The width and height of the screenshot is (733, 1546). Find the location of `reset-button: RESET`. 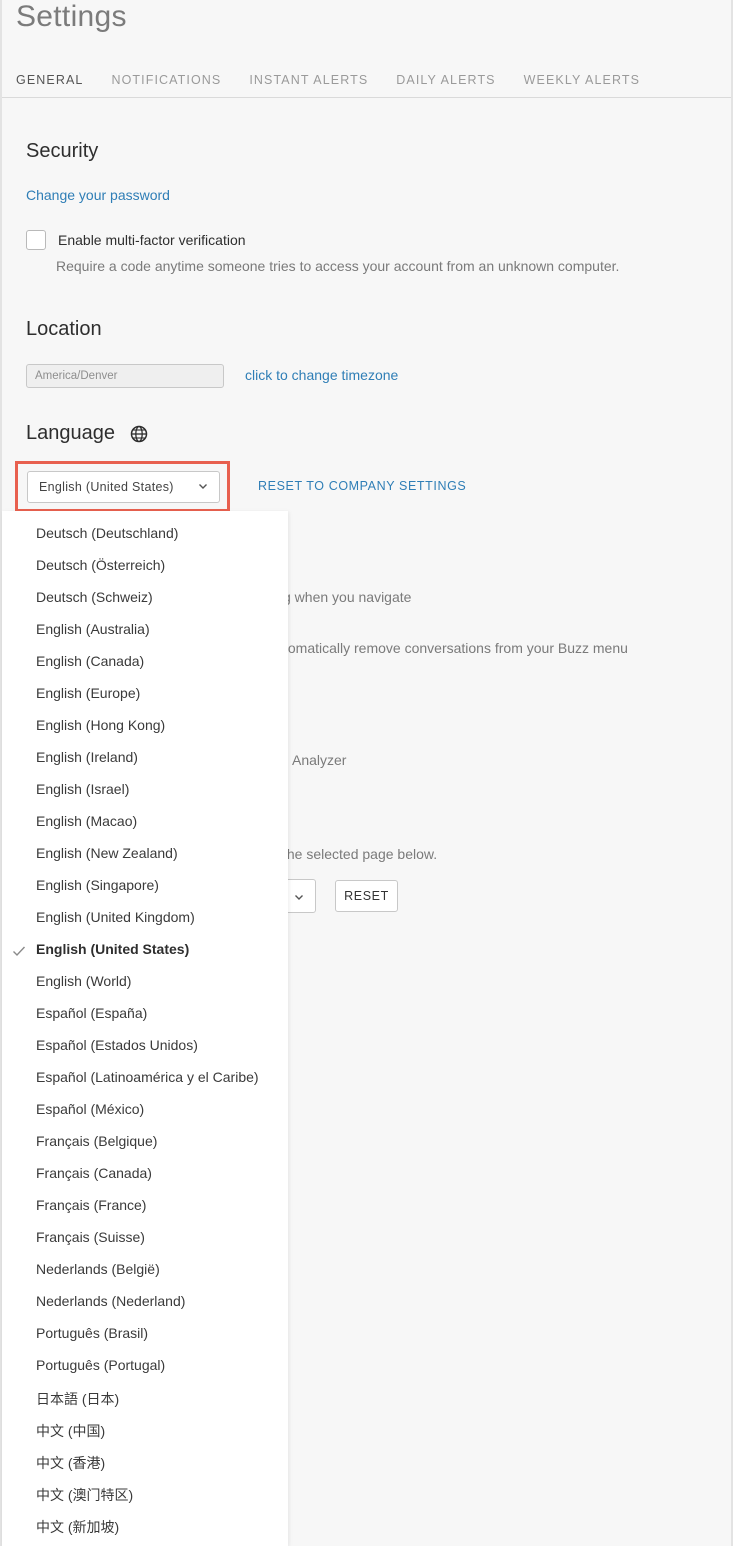

reset-button: RESET is located at coordinates (366, 896).